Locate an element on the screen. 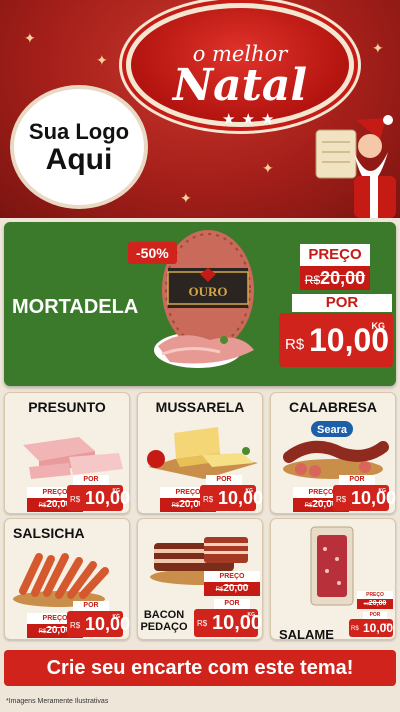  disclaimer-text: *Imagens Meramente Ilustrativas is located at coordinates (57, 701).